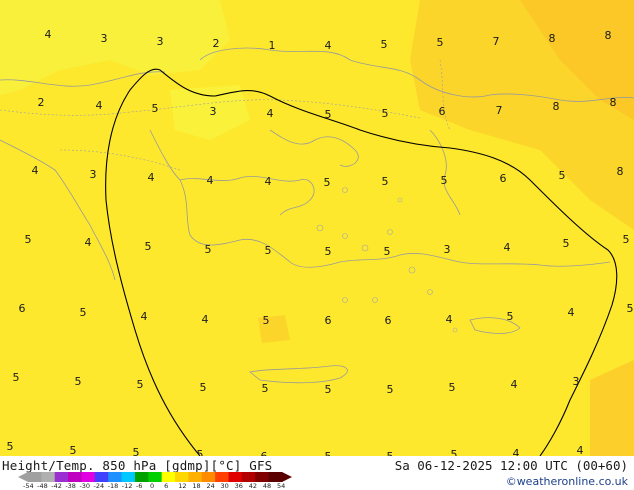  I want to click on scale-tick-label: 6, so click(166, 486).